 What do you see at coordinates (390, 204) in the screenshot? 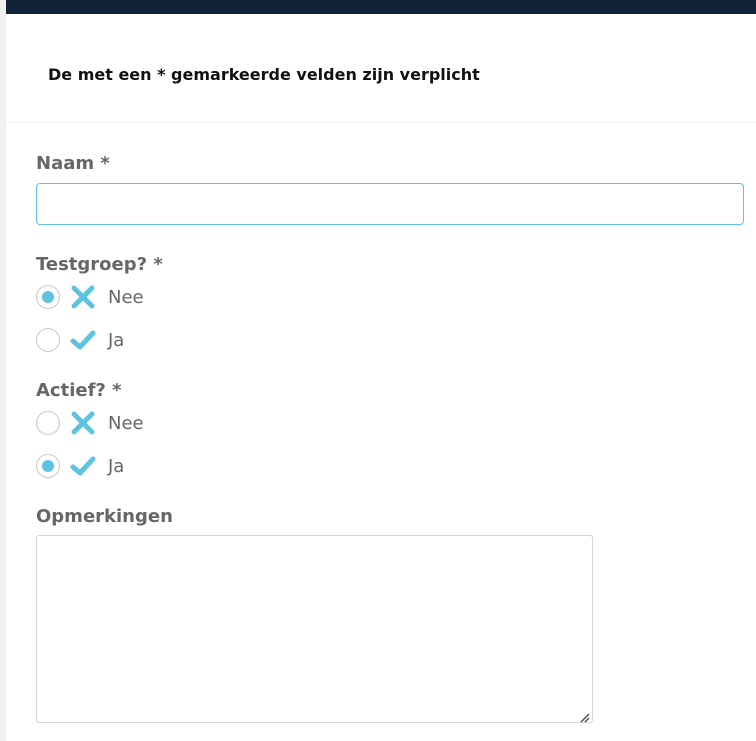
I see `naam-input` at bounding box center [390, 204].